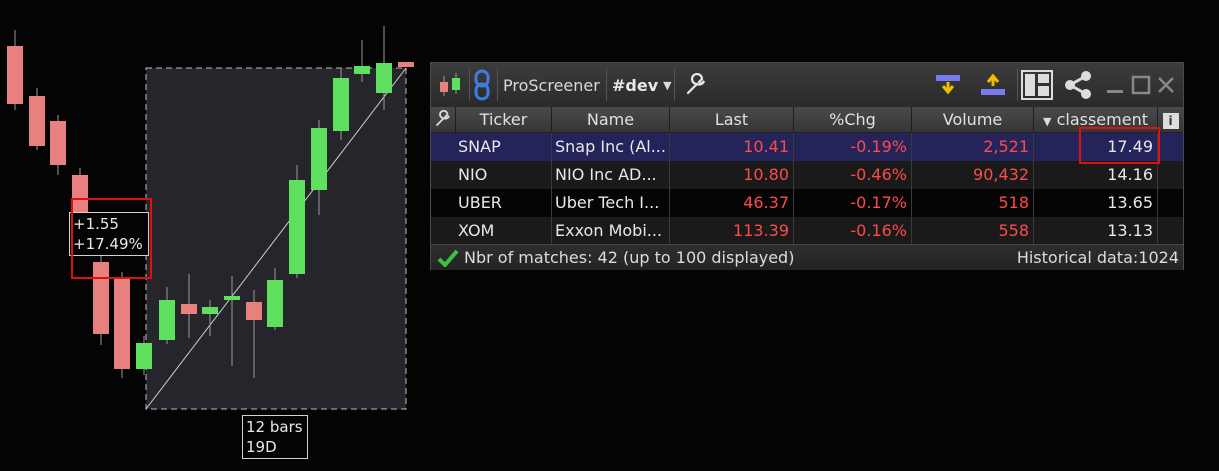  Describe the element at coordinates (504, 231) in the screenshot. I see `cell-ticker: XOM` at that location.